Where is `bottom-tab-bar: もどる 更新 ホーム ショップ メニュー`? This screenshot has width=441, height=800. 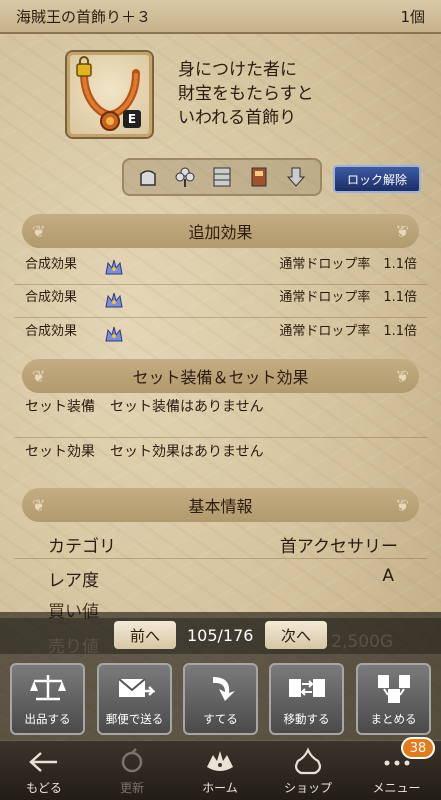 bottom-tab-bar: もどる 更新 ホーム ショップ メニュー is located at coordinates (220, 770).